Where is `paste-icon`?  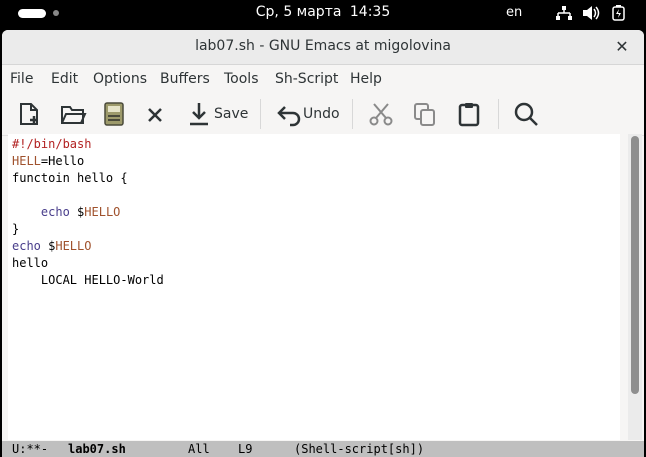
paste-icon is located at coordinates (469, 115).